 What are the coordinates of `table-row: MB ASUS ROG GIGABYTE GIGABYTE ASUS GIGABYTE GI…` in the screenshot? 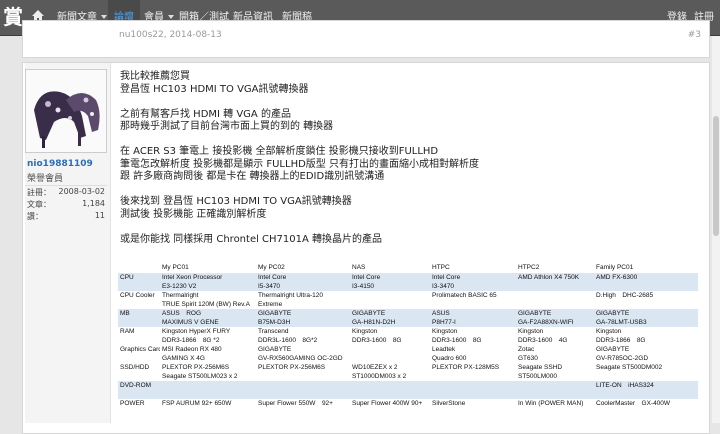 It's located at (408, 318).